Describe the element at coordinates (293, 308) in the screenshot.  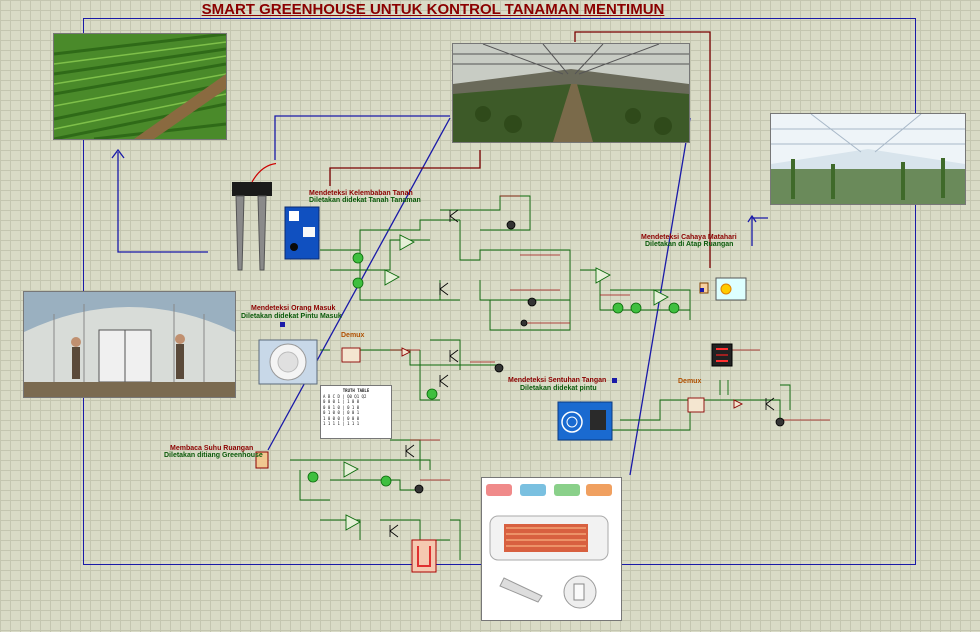
I see `person-sensor-label: Mendeteksi Orang Masuk` at that location.